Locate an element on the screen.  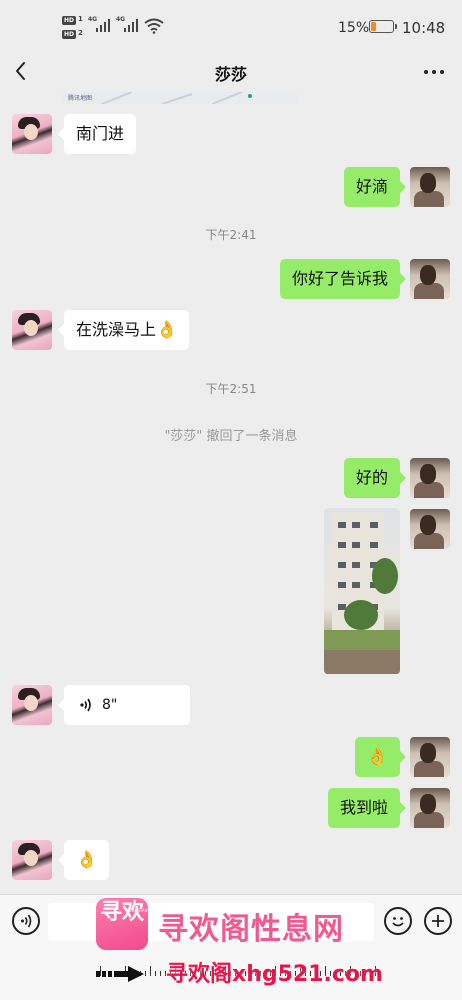
watermark-logo: 寻欢 XUN HUAN is located at coordinates (122, 924).